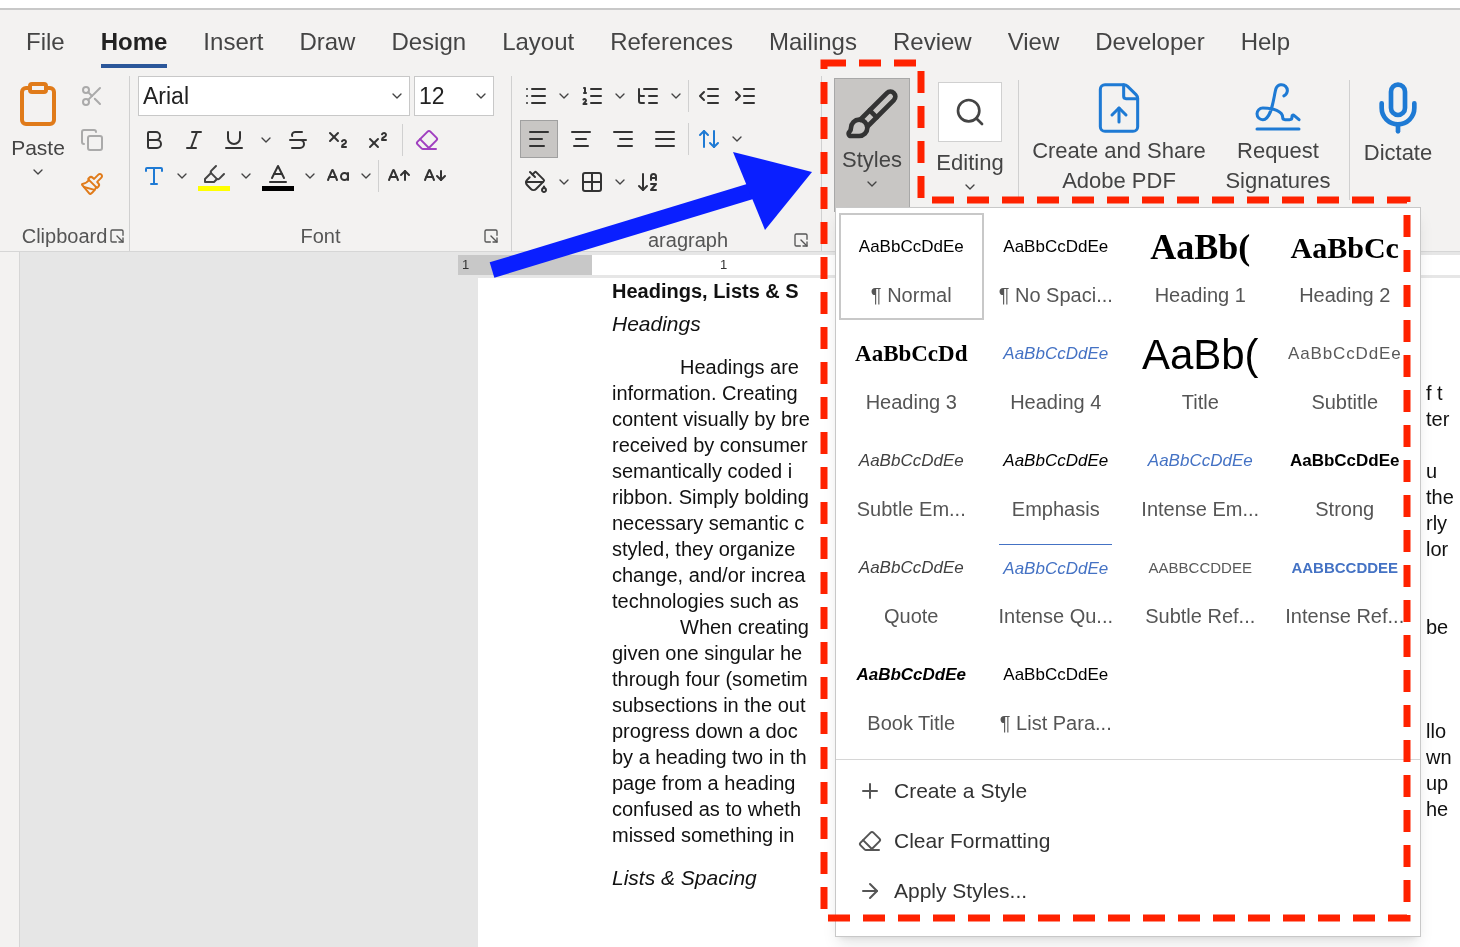 This screenshot has width=1460, height=947. I want to click on body-text-line: change, and/or increa, so click(709, 574).